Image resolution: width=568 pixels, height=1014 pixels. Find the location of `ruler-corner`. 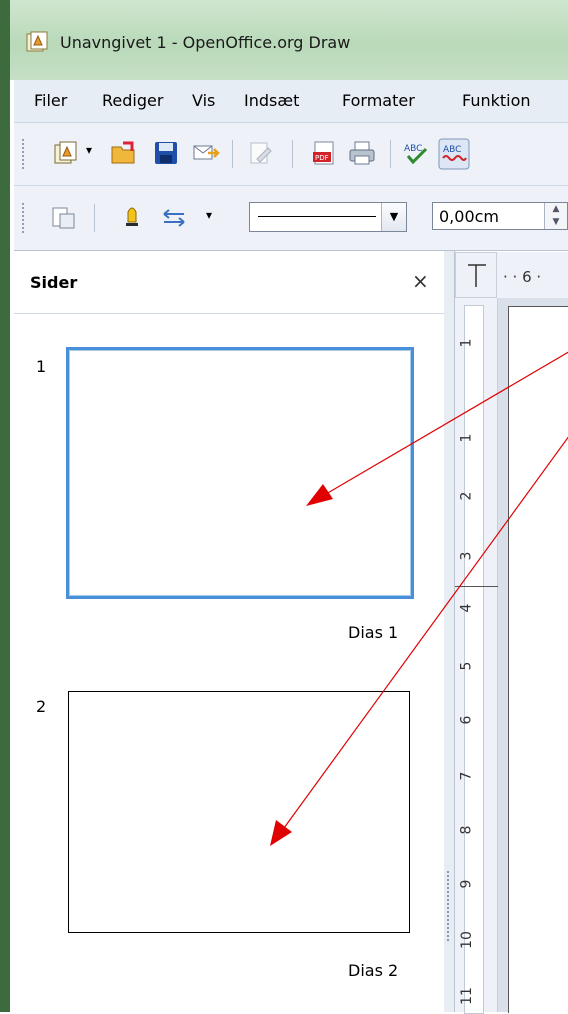

ruler-corner is located at coordinates (476, 275).